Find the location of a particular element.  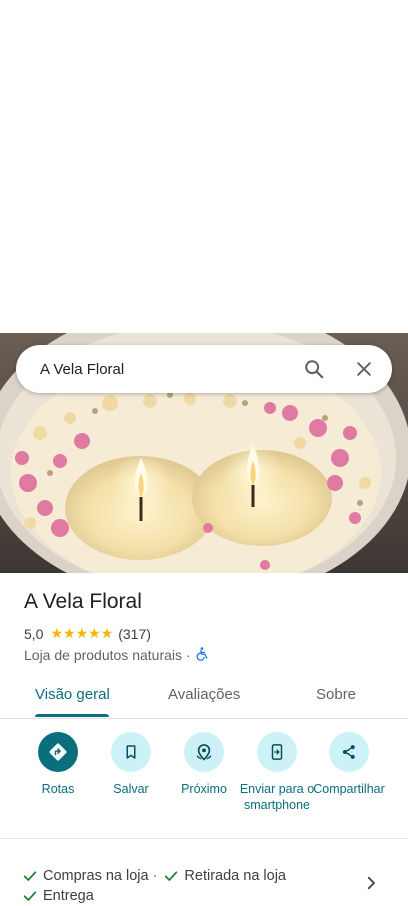

rating-value: 5,0 is located at coordinates (34, 633).